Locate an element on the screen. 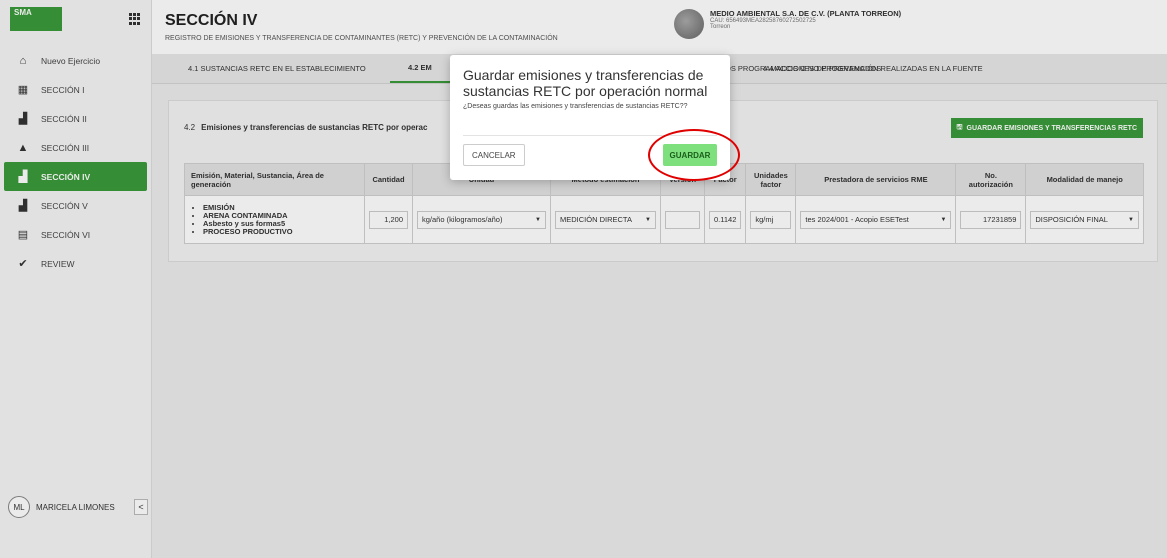  highlight-circle is located at coordinates (694, 155).